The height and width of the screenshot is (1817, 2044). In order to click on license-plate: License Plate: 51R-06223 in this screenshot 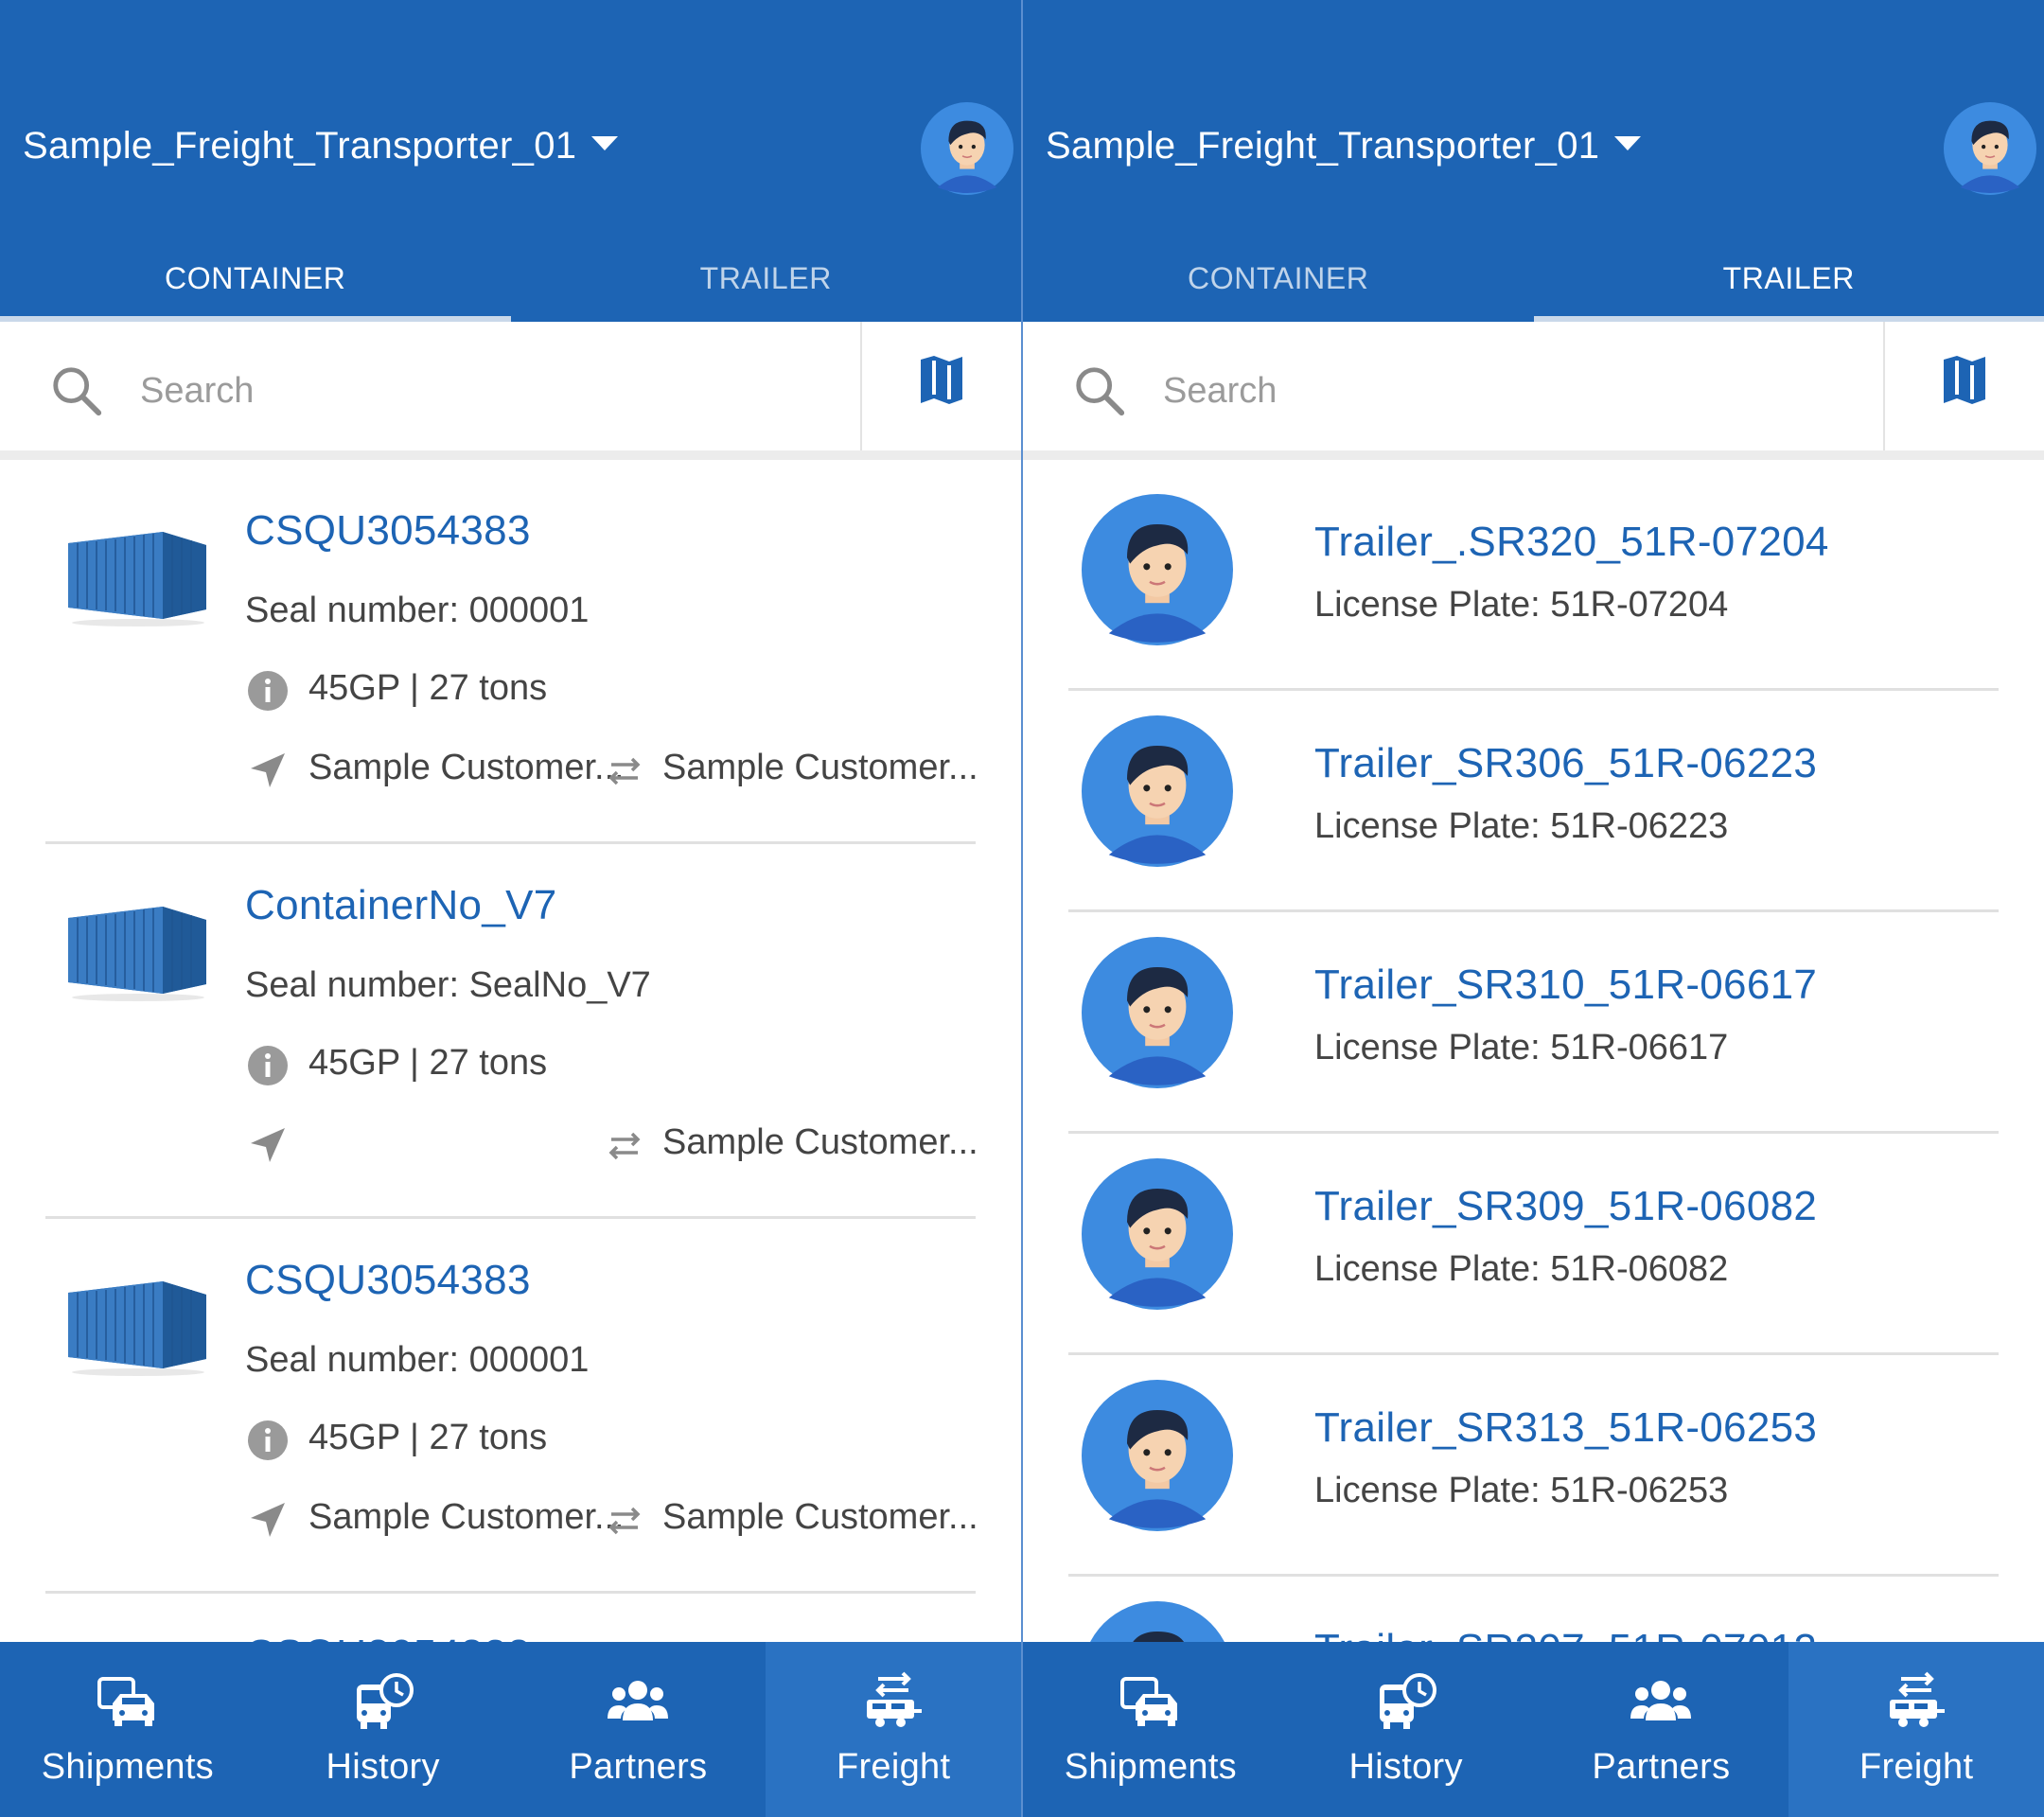, I will do `click(1521, 826)`.